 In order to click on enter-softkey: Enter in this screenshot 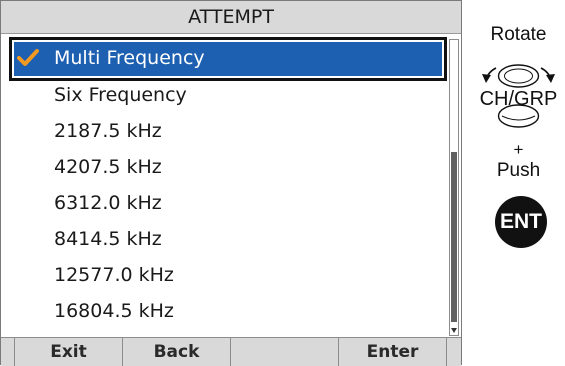, I will do `click(393, 352)`.